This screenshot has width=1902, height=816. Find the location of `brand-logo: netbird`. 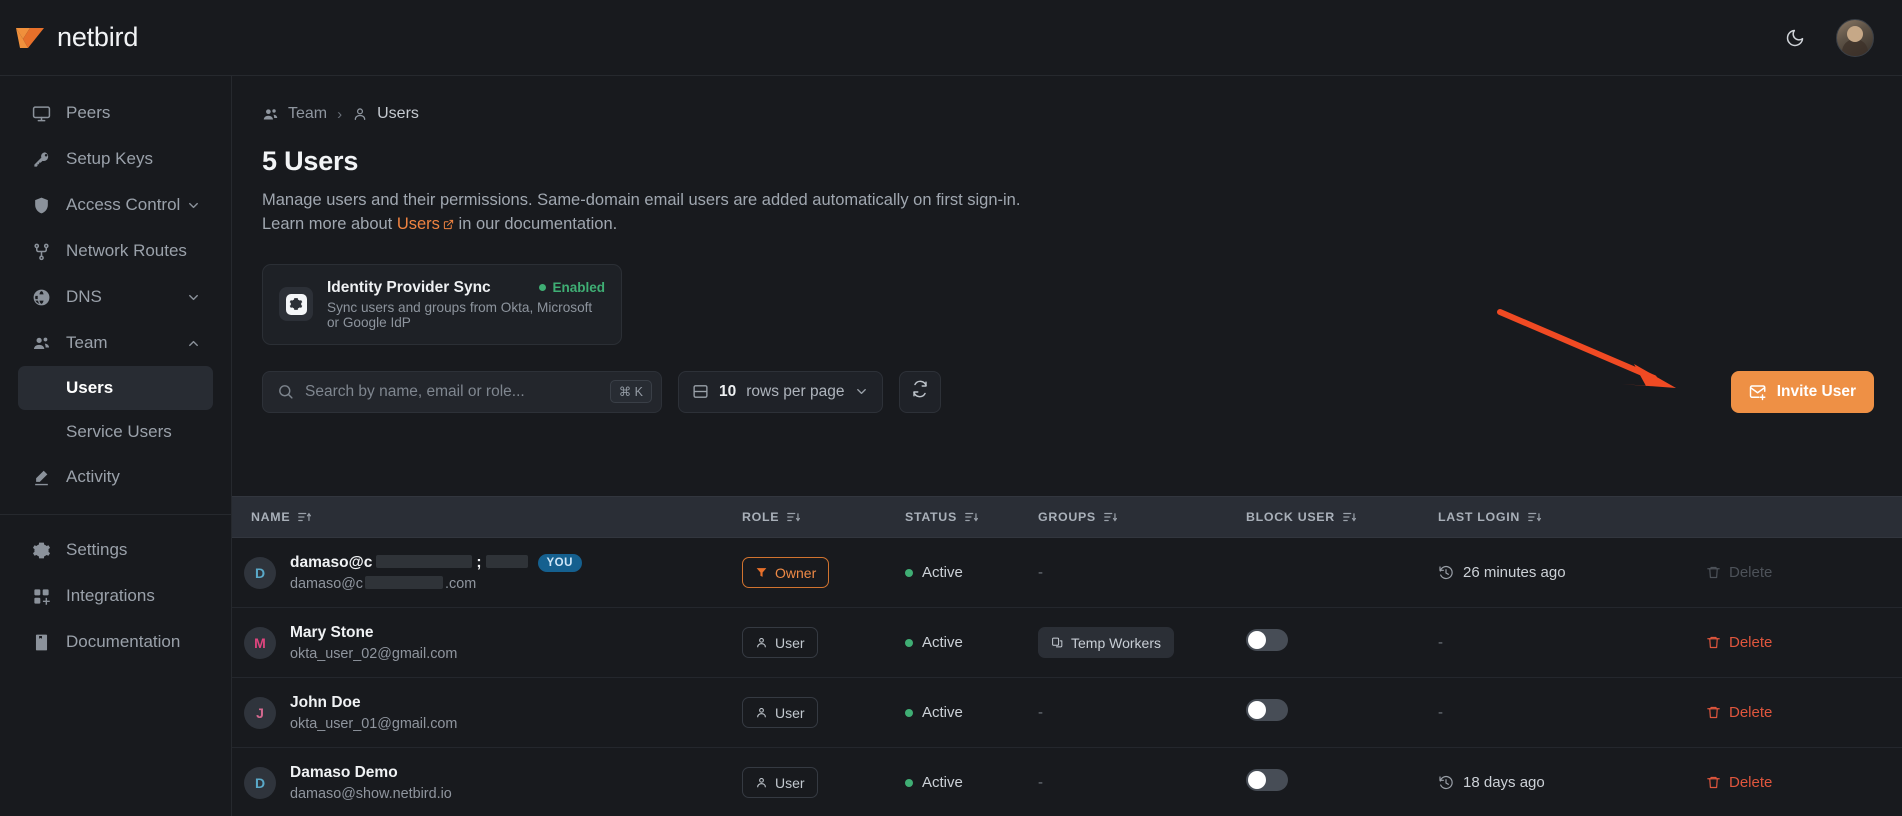

brand-logo: netbird is located at coordinates (76, 37).